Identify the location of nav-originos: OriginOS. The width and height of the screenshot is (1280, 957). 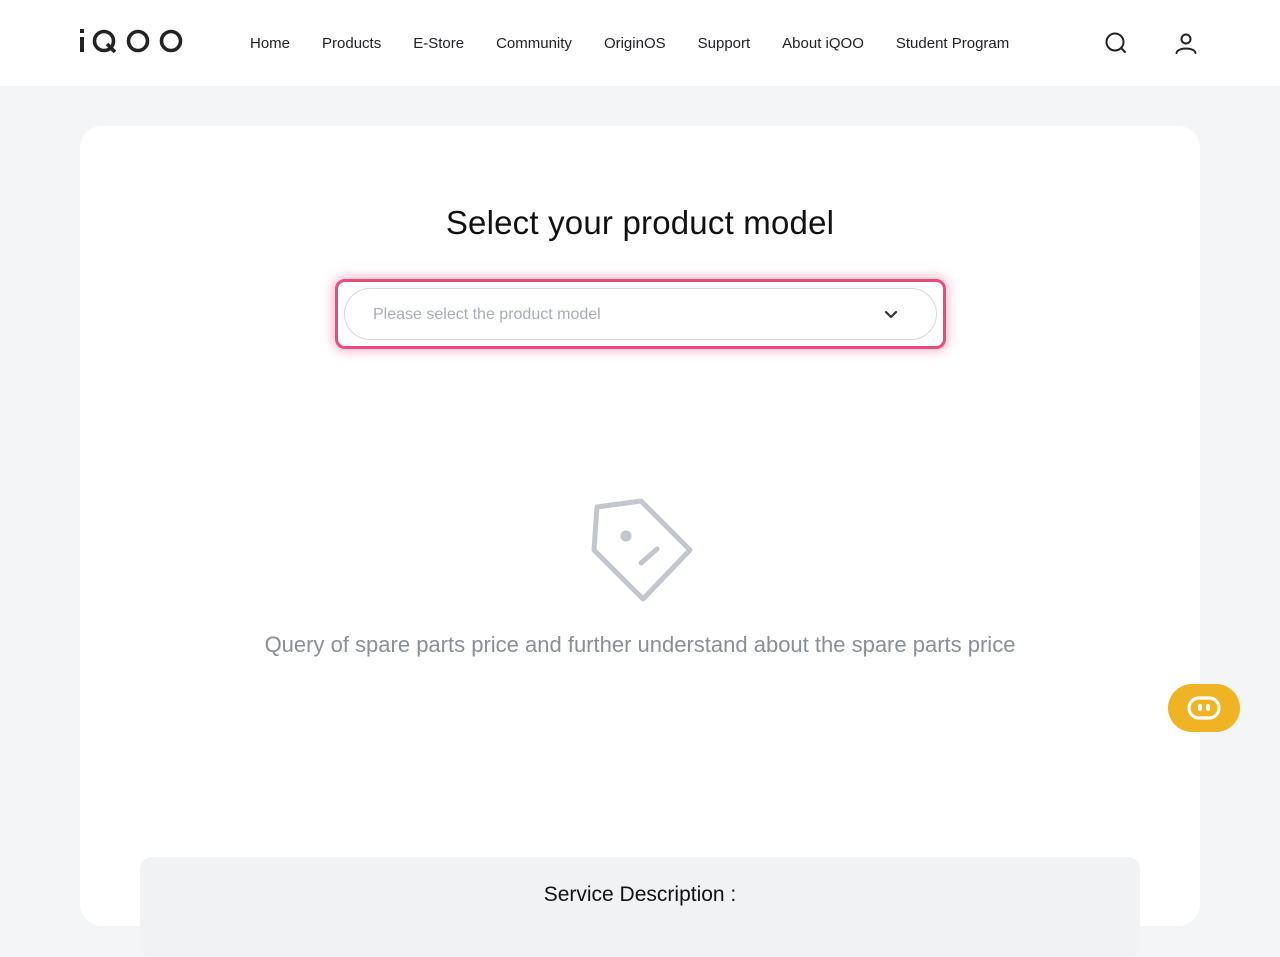
(635, 43).